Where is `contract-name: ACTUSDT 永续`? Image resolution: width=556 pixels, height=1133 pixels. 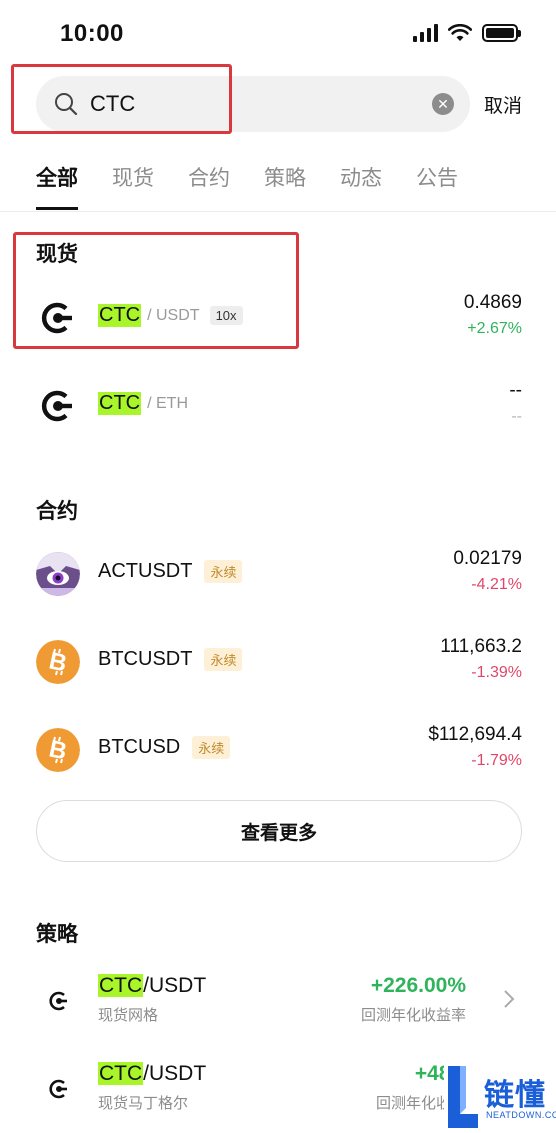
contract-name: ACTUSDT 永续 is located at coordinates (170, 571).